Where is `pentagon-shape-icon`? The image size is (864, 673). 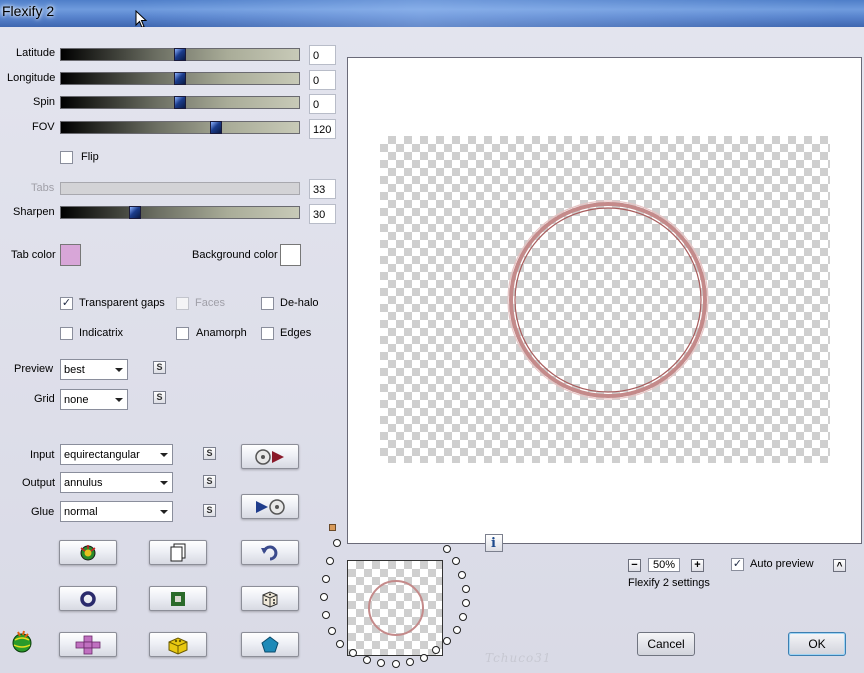 pentagon-shape-icon is located at coordinates (270, 643).